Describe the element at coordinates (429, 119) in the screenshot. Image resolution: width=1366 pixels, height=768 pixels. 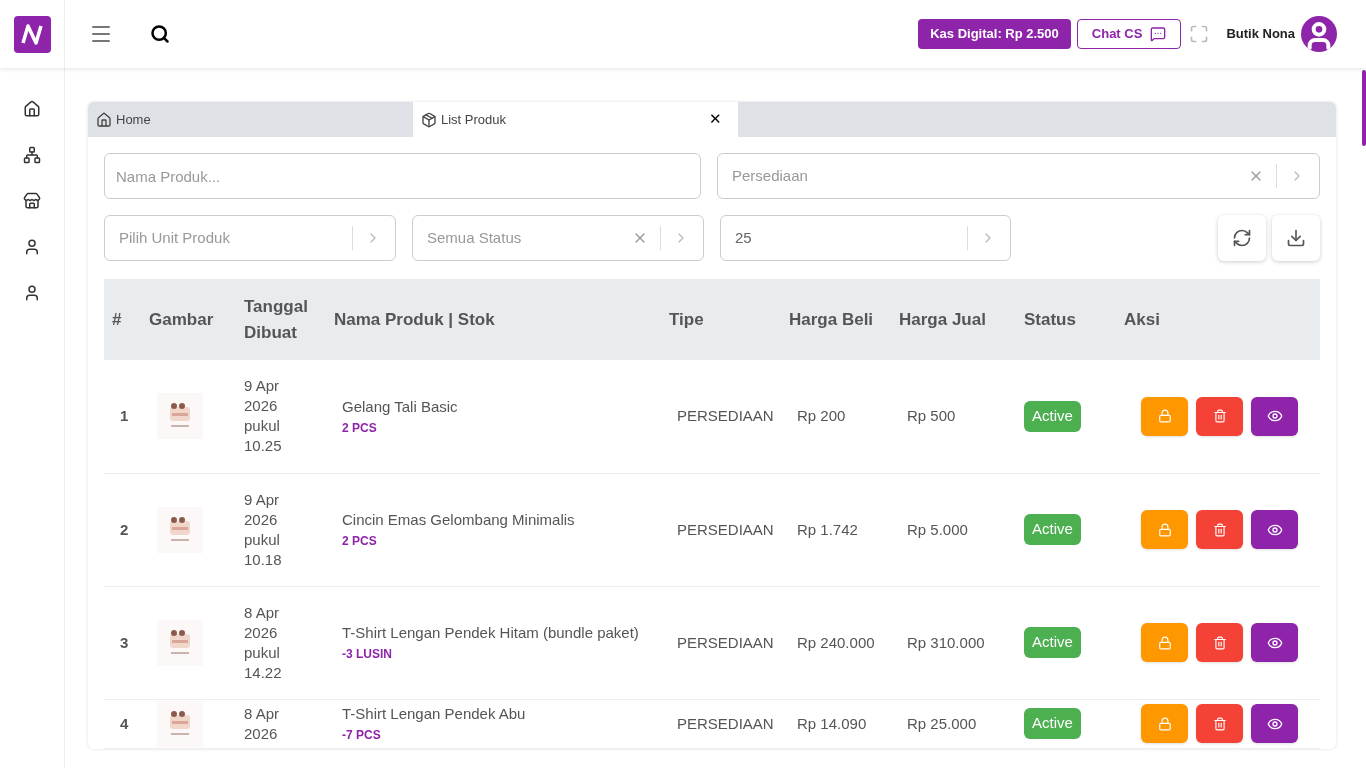
I see `box-icon` at that location.